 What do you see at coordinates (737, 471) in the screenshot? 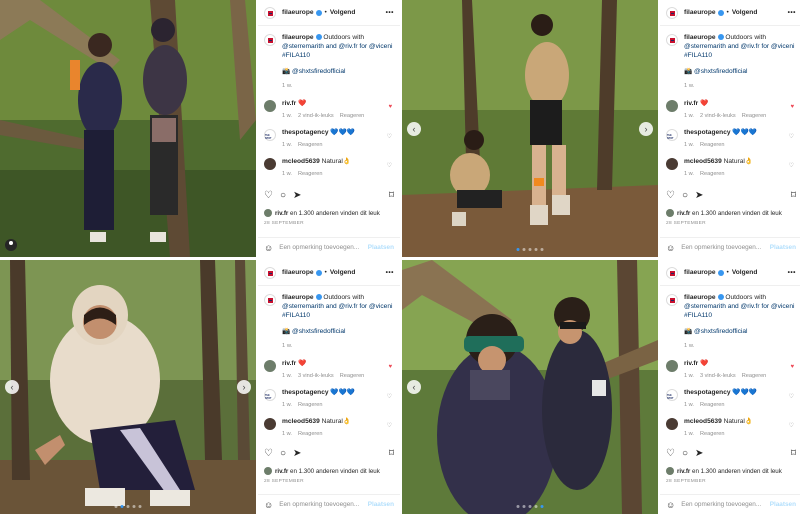
I see `likes-count-text: en 1.300 anderen vinden dit leuk` at bounding box center [737, 471].